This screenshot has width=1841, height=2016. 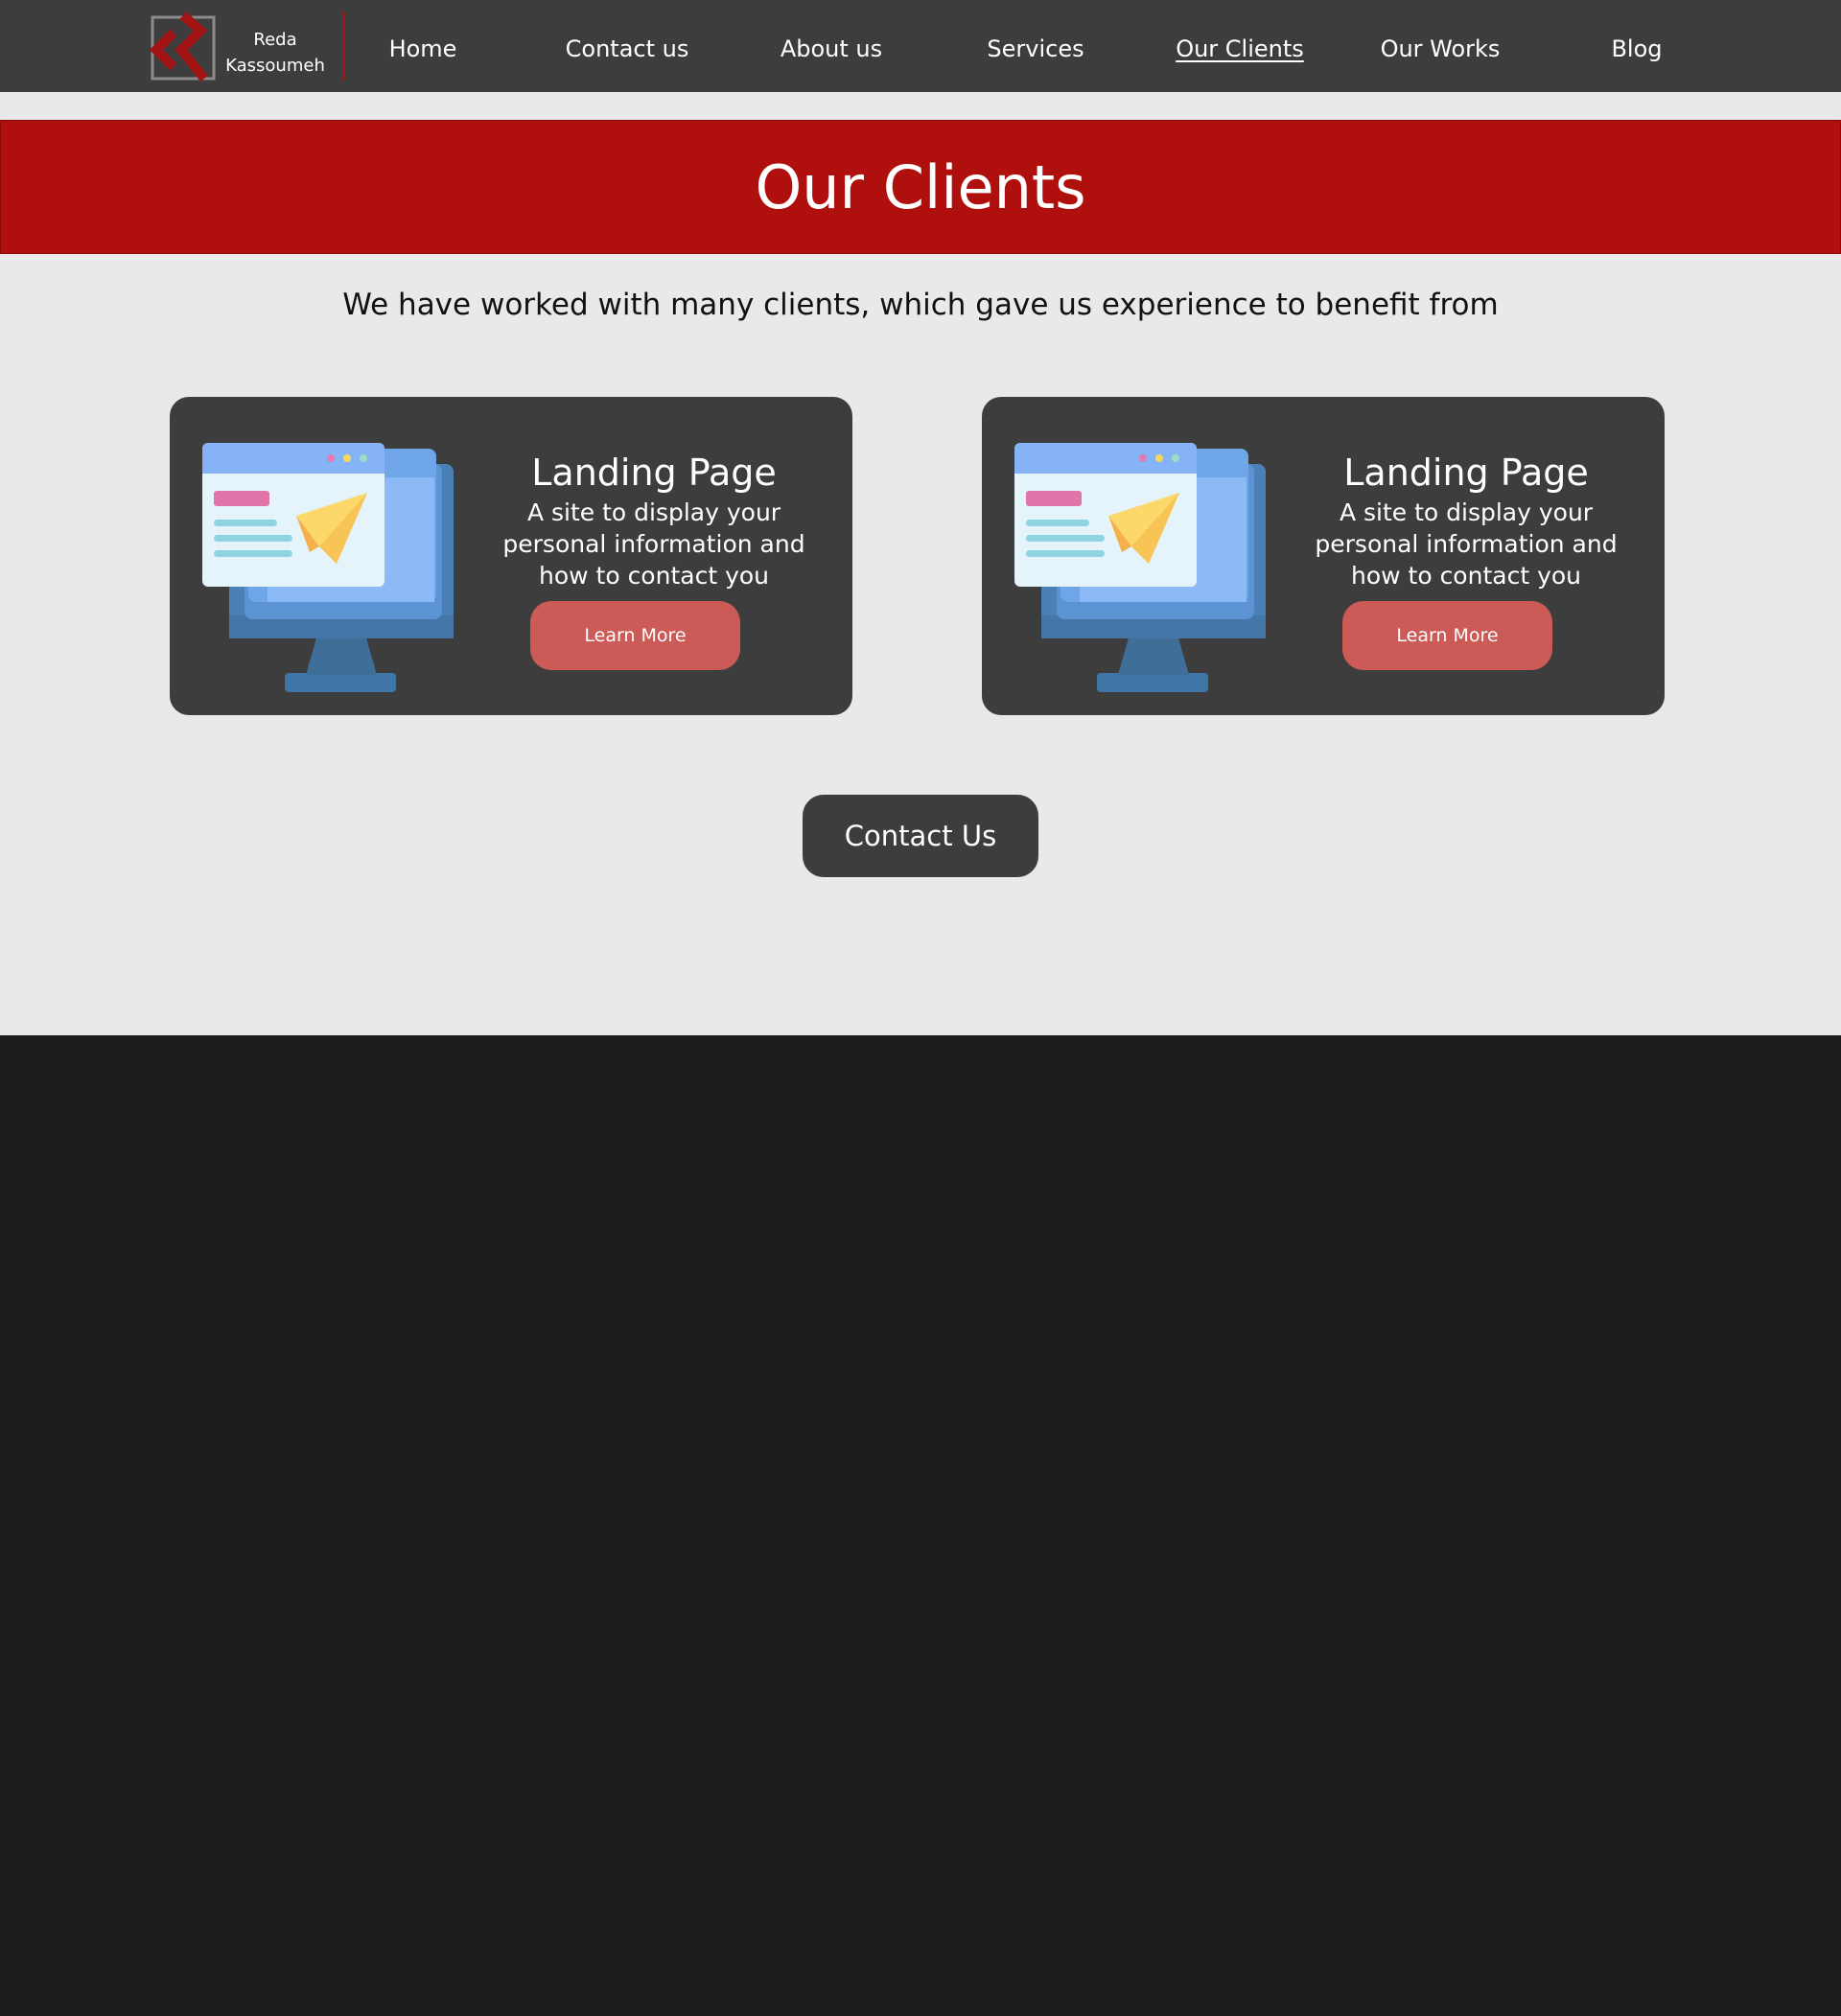 What do you see at coordinates (275, 40) in the screenshot?
I see `logo-line-1: Reda` at bounding box center [275, 40].